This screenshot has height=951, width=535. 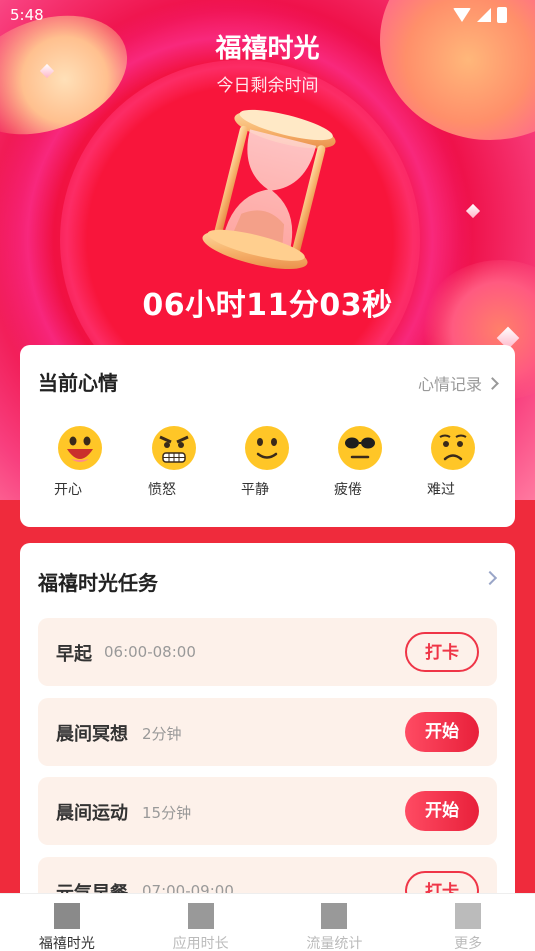 I want to click on tab-more: 更多, so click(x=468, y=922).